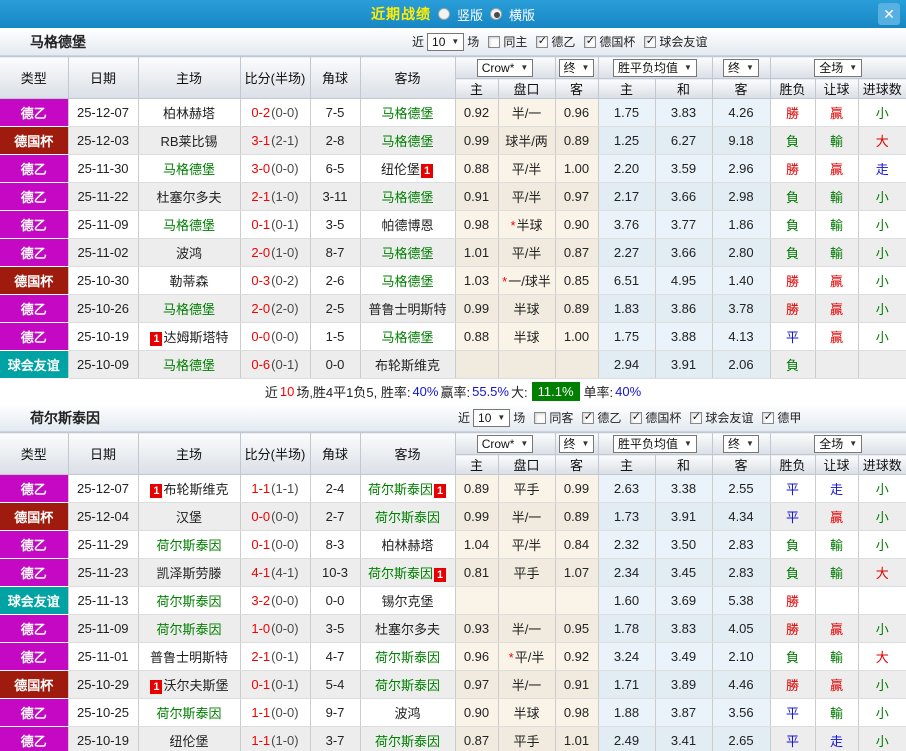 This screenshot has height=751, width=906. I want to click on summary-part: 40%, so click(425, 391).